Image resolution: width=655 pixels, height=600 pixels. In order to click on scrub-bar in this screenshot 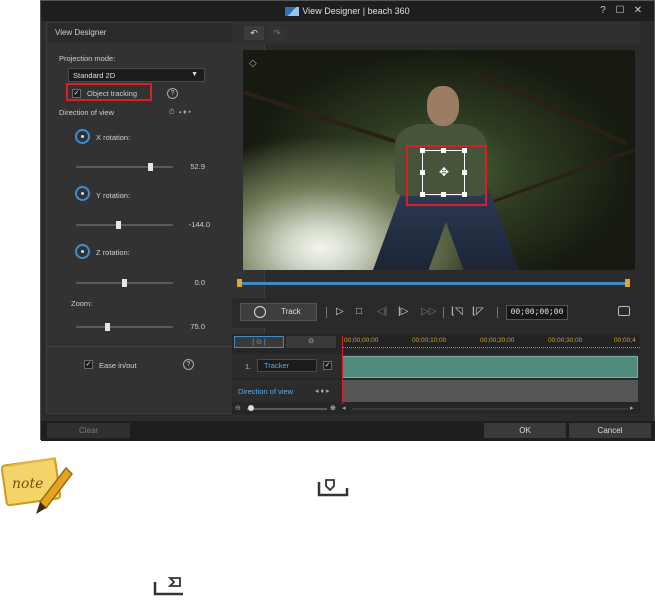, I will do `click(433, 283)`.